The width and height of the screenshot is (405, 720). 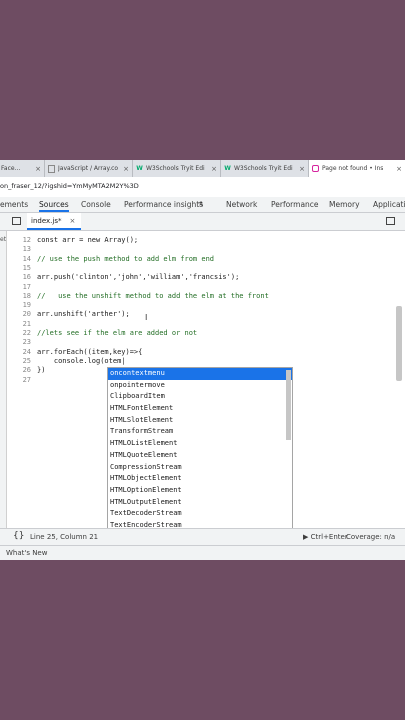 What do you see at coordinates (200, 432) in the screenshot?
I see `autocomplete-item: TransformStream` at bounding box center [200, 432].